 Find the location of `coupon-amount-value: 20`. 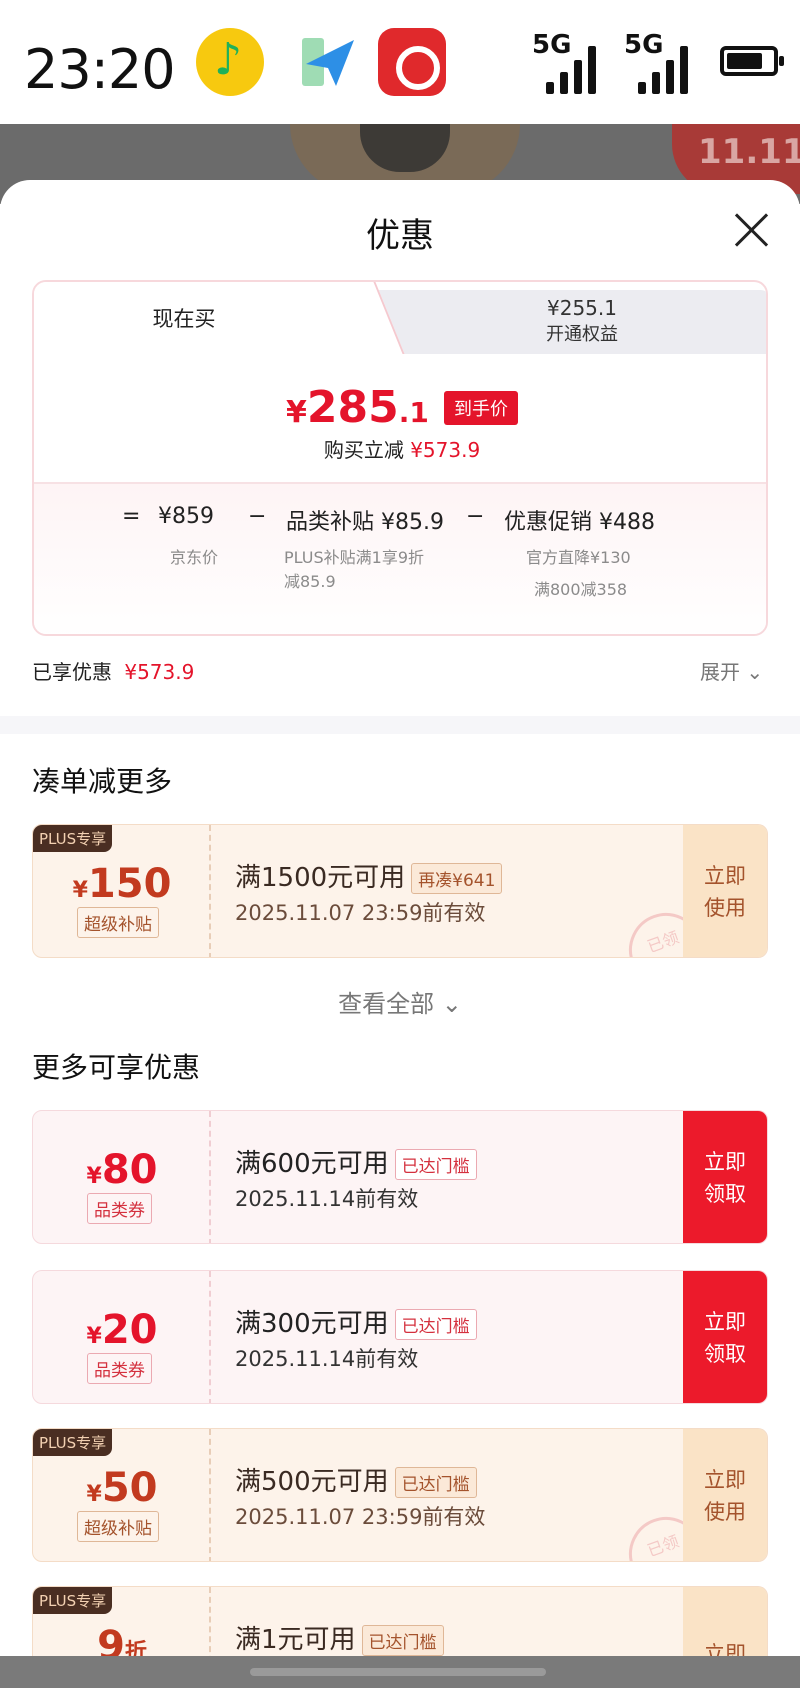

coupon-amount-value: 20 is located at coordinates (129, 1330).